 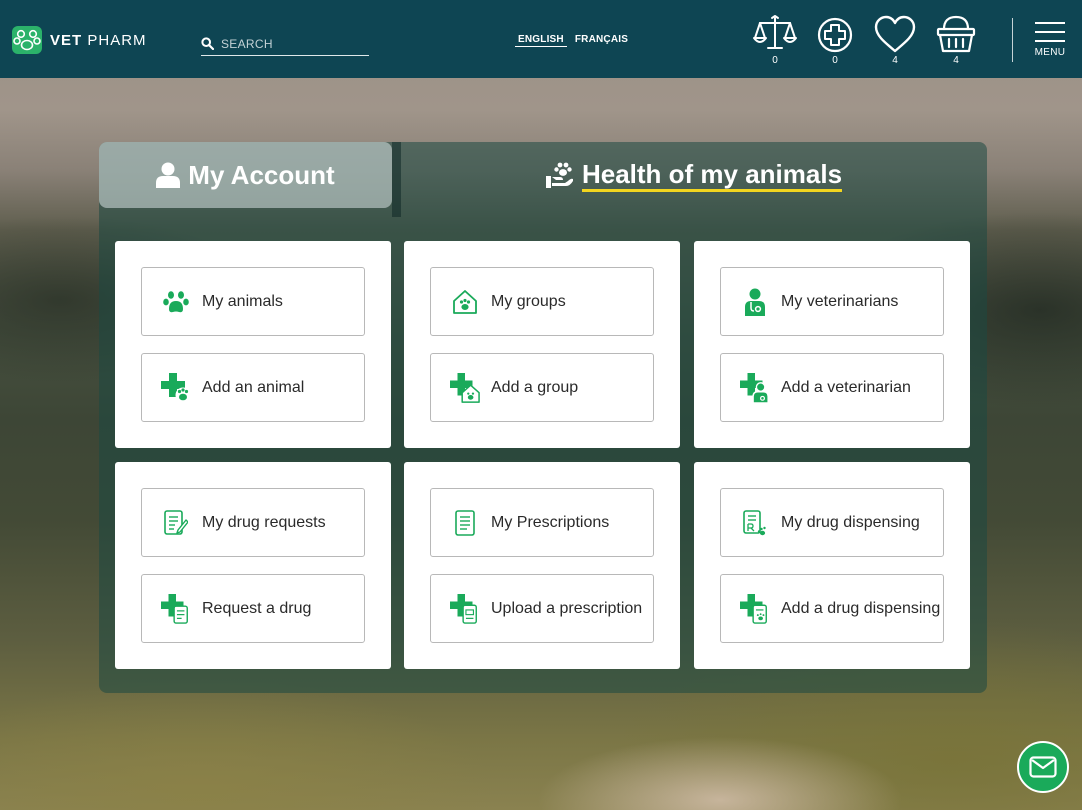 I want to click on my-groups-button: My groups, so click(x=542, y=301).